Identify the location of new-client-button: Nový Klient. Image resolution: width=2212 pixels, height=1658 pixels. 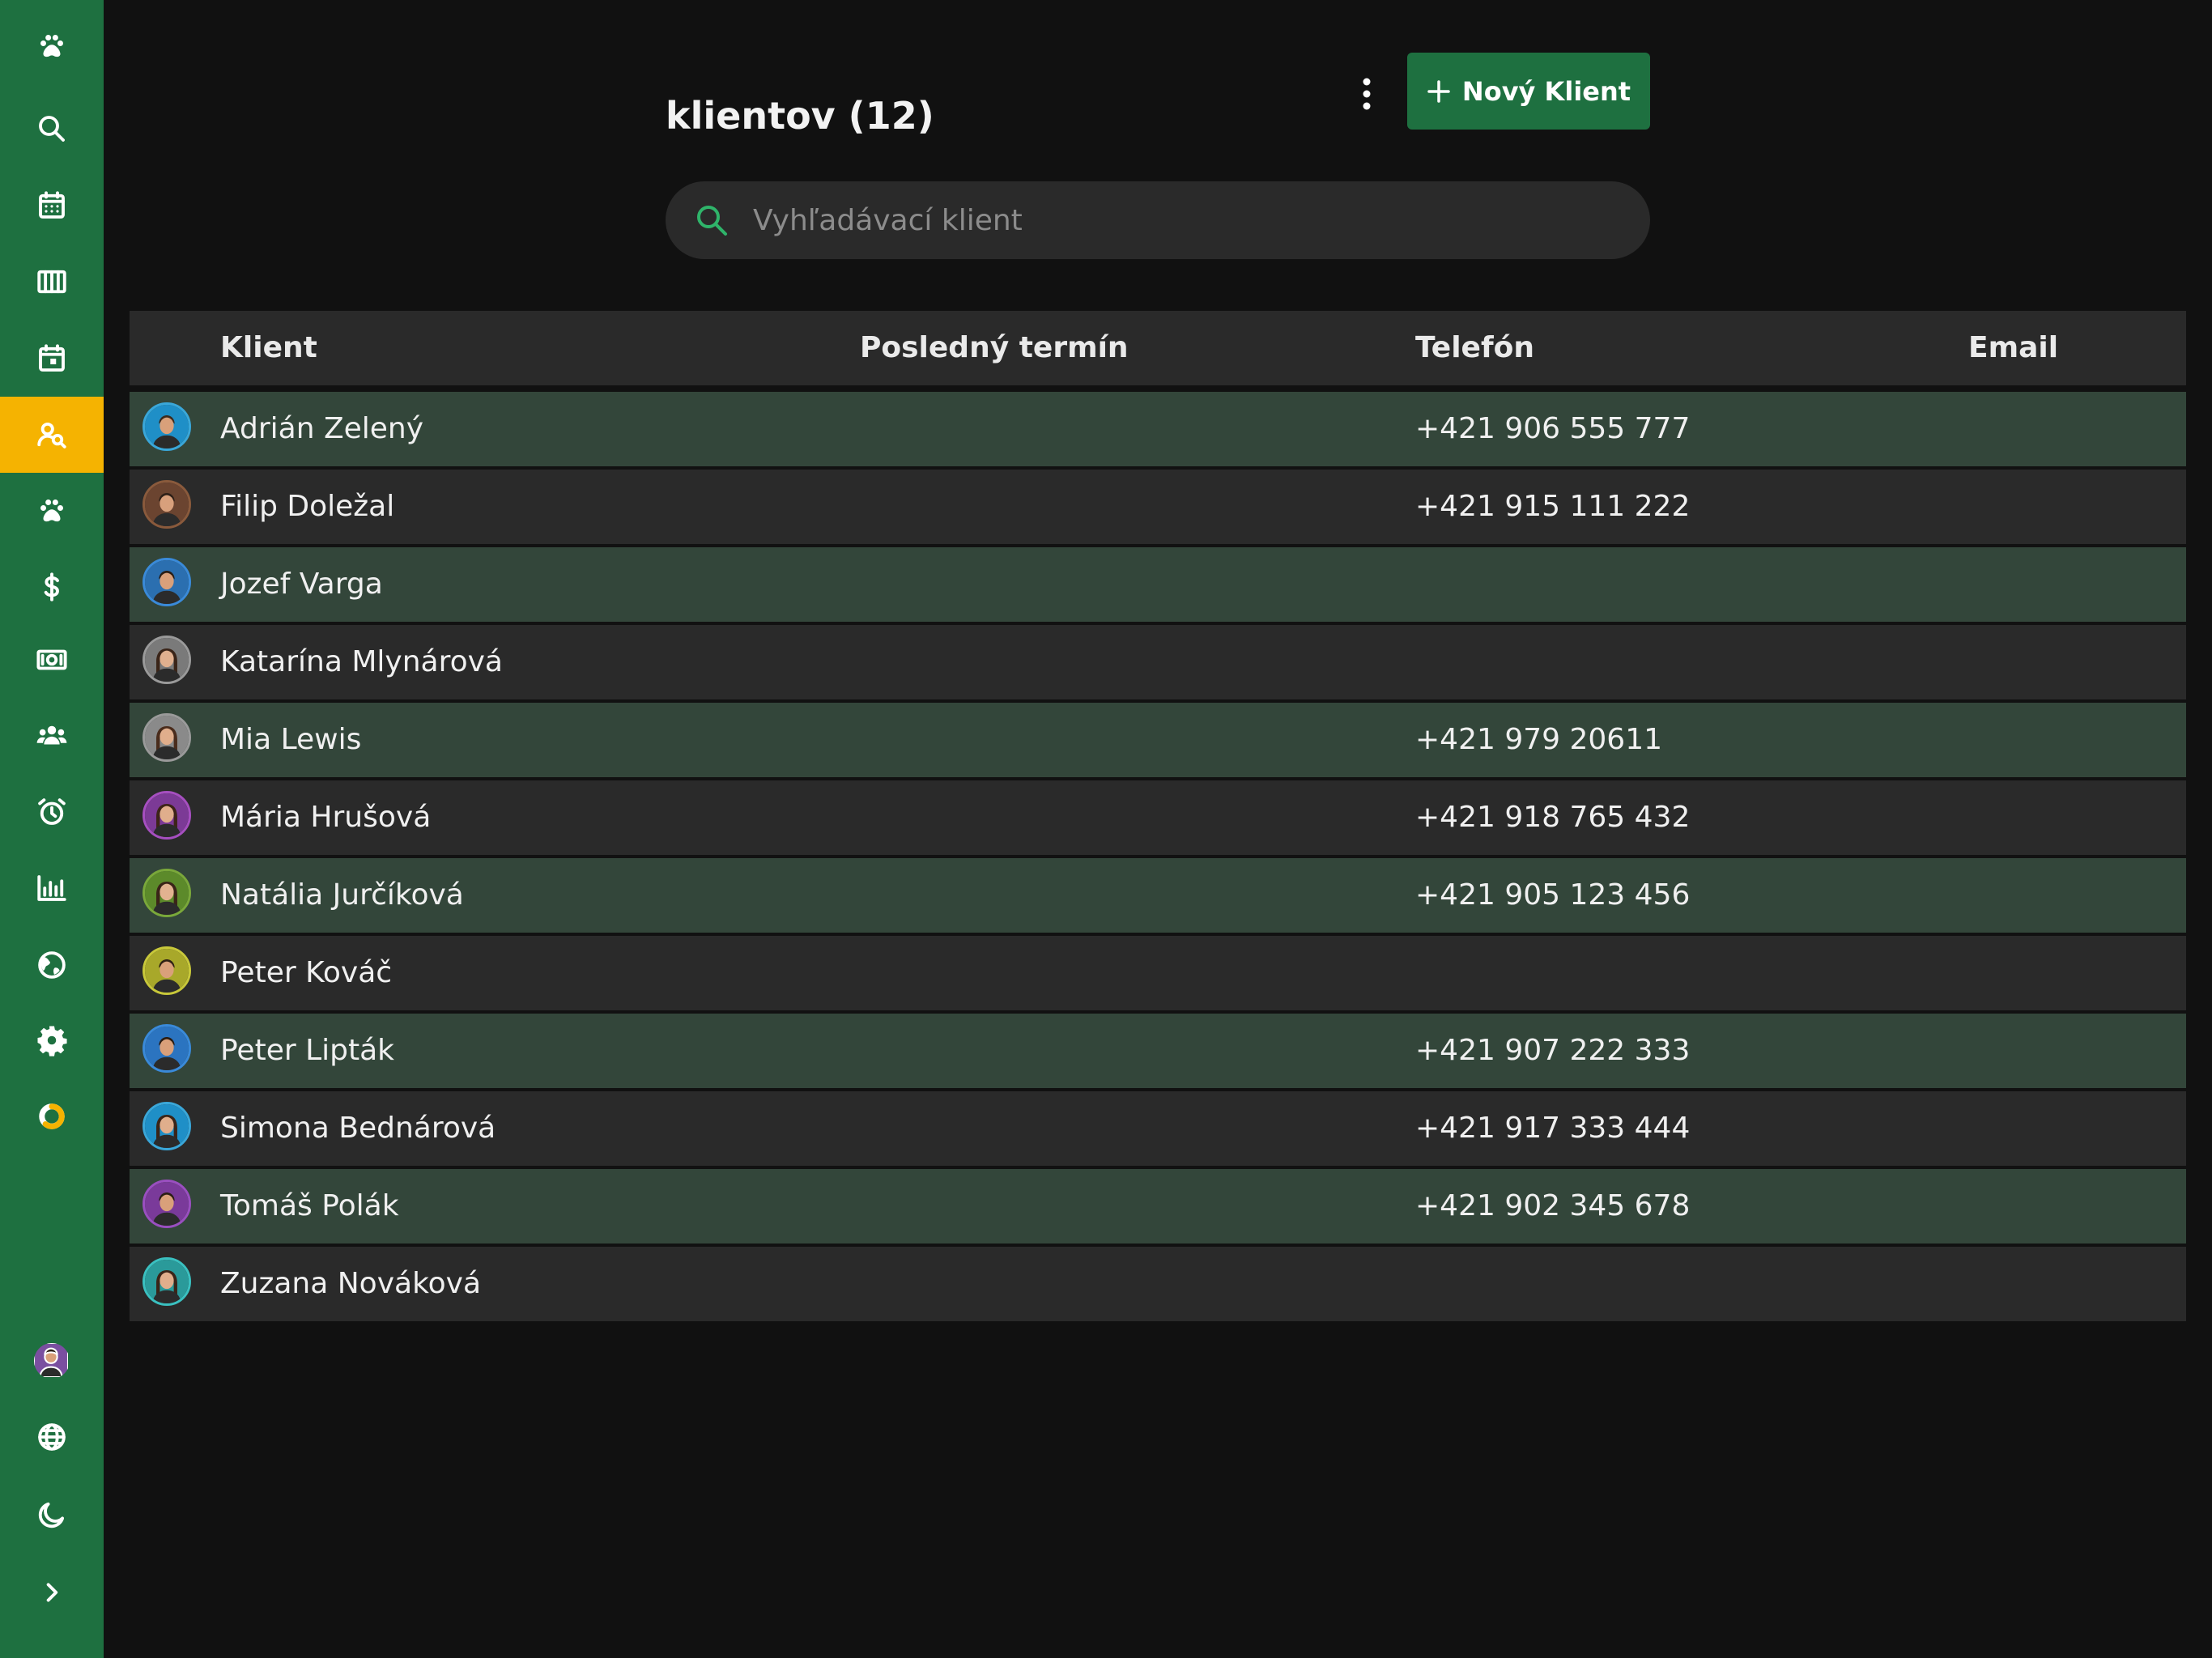
(1529, 91).